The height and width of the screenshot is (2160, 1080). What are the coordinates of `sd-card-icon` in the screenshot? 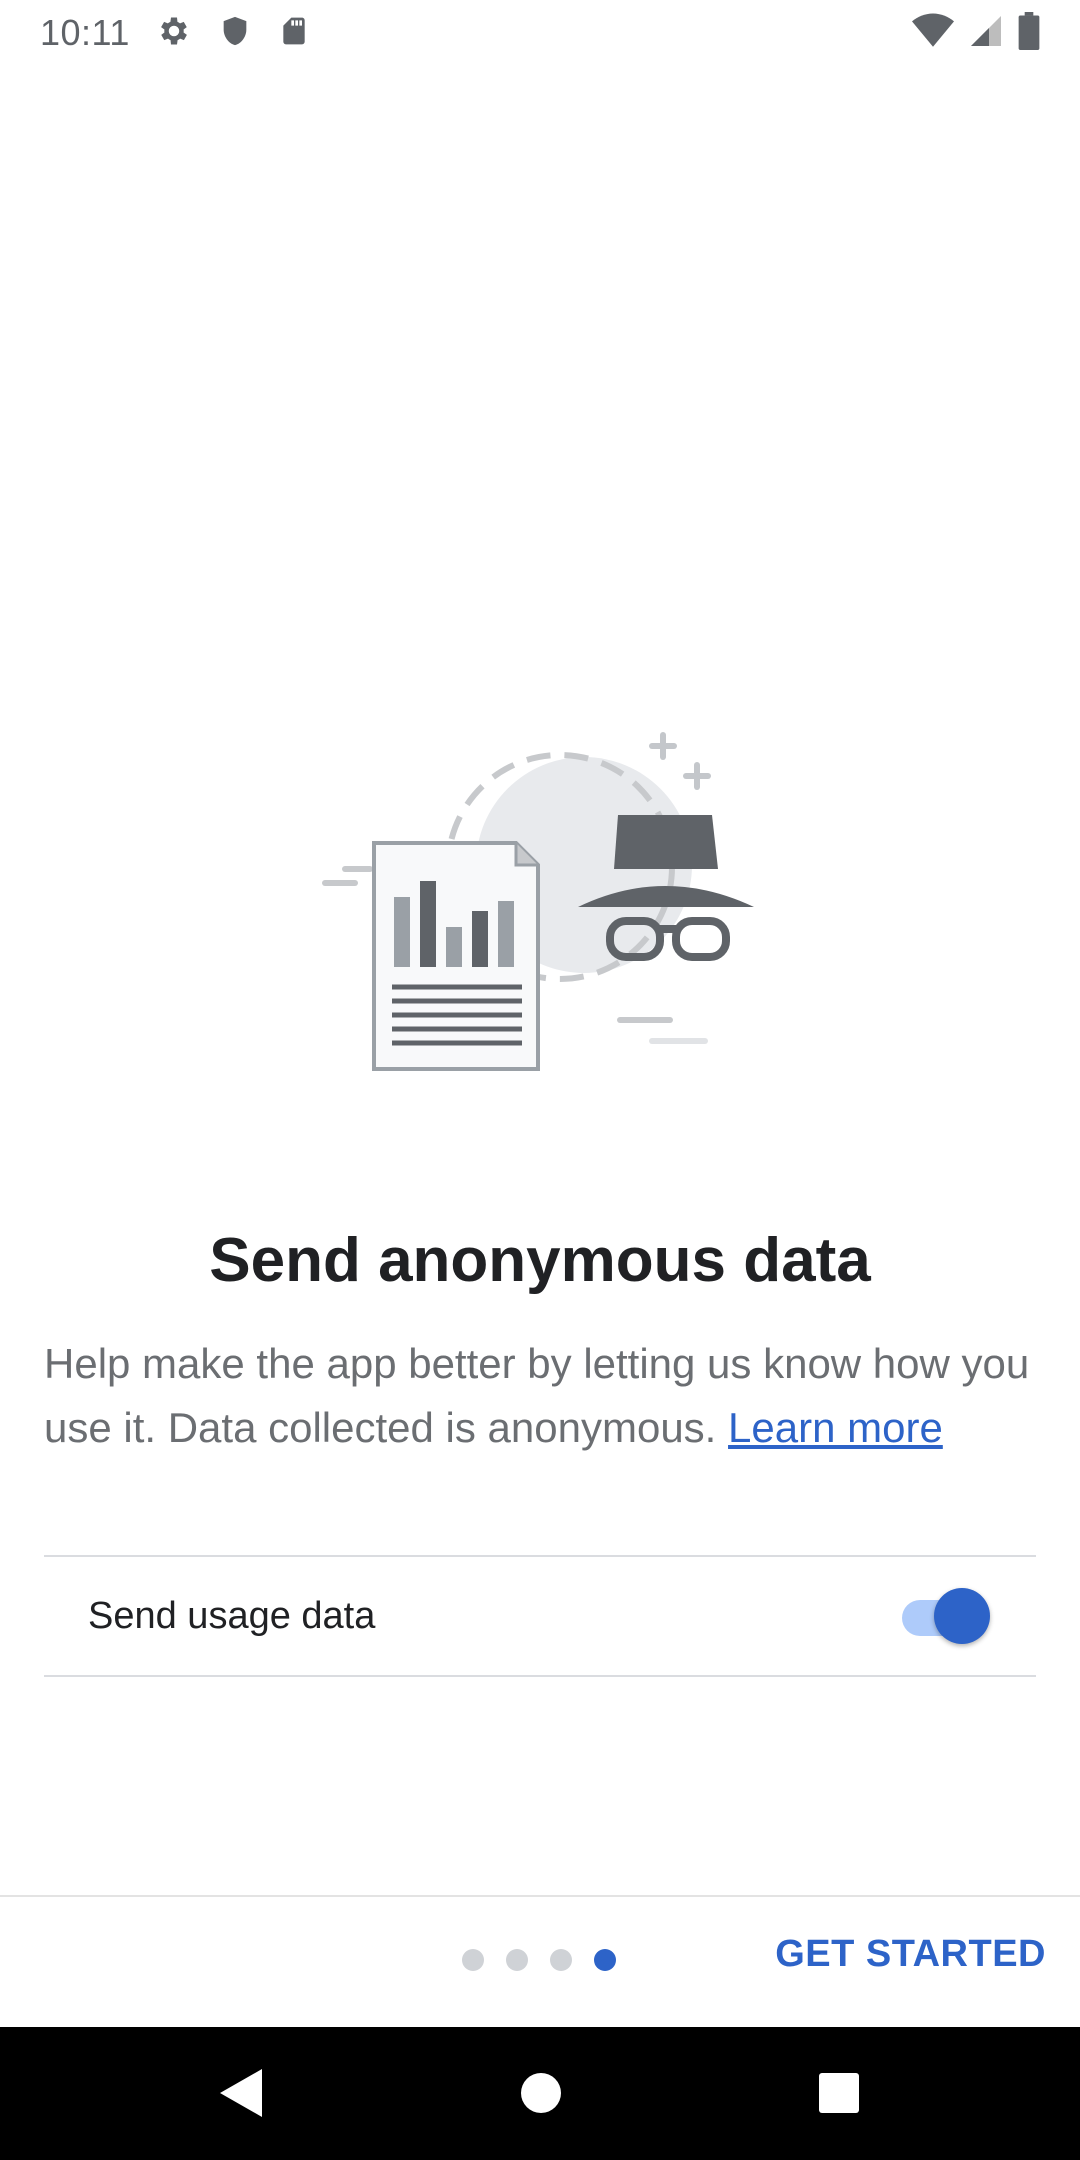 It's located at (294, 33).